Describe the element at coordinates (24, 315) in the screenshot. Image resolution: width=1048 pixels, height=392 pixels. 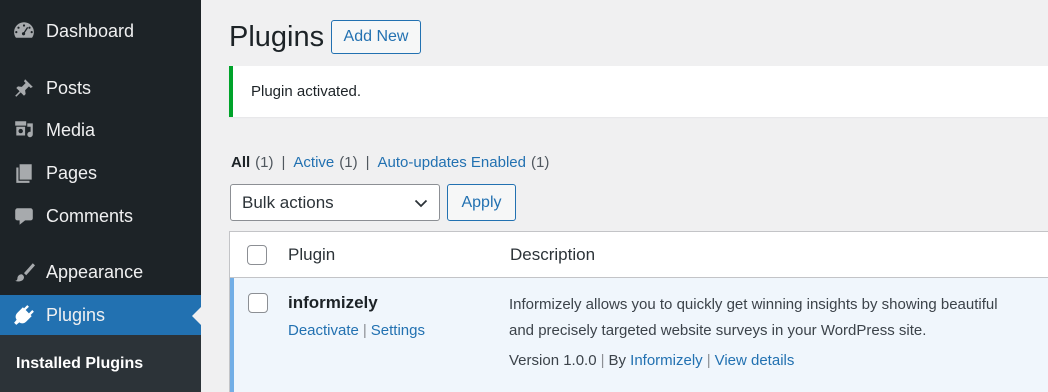
I see `plug-icon` at that location.